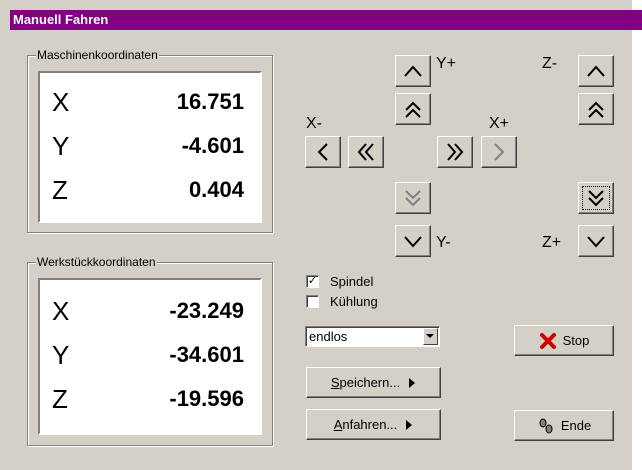  Describe the element at coordinates (576, 425) in the screenshot. I see `end-button-label: Ende` at that location.